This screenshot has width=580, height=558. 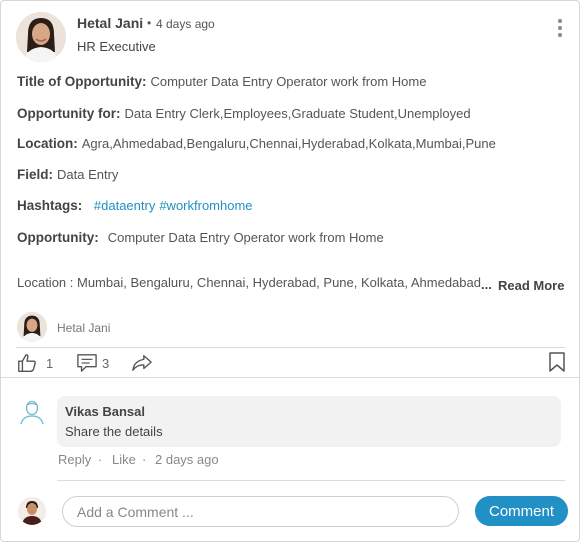 What do you see at coordinates (50, 363) in the screenshot?
I see `like-count: 1` at bounding box center [50, 363].